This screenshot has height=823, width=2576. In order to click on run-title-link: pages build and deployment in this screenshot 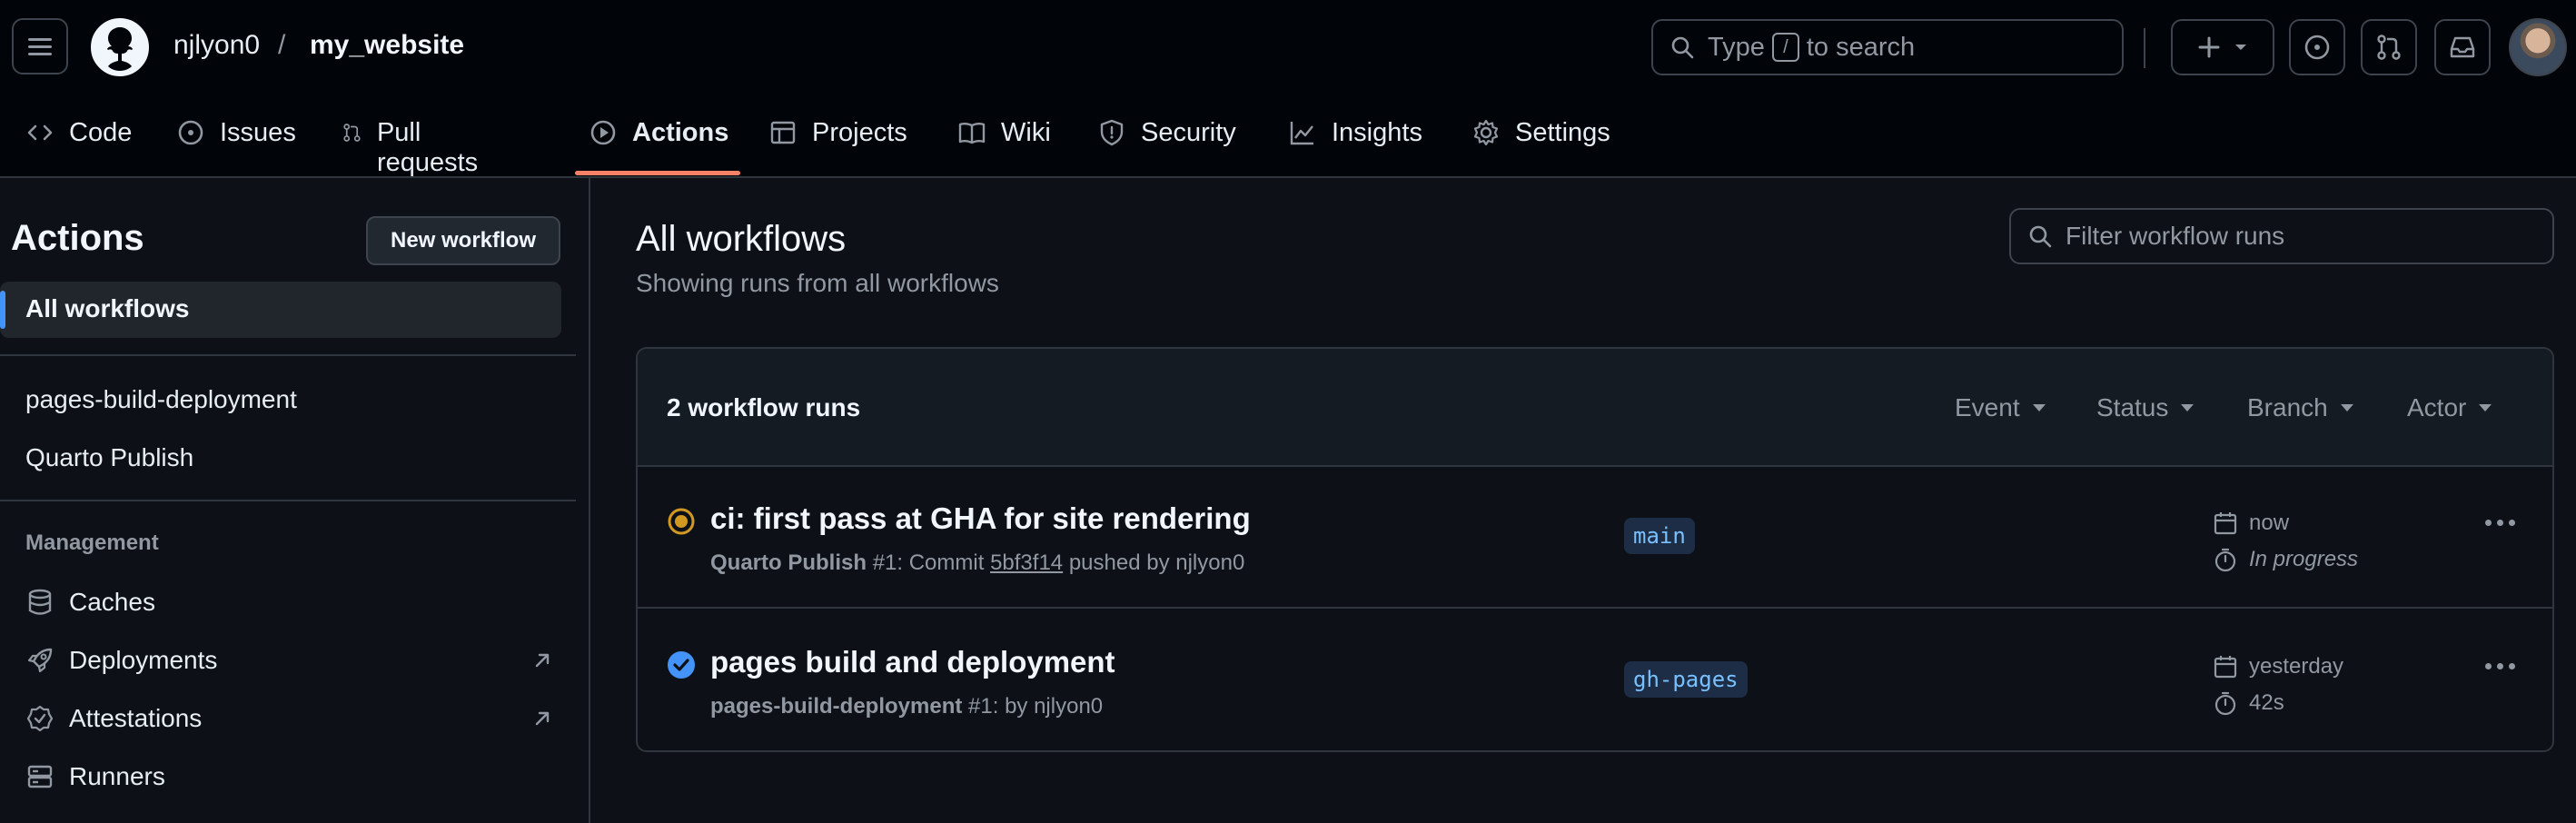, I will do `click(912, 662)`.